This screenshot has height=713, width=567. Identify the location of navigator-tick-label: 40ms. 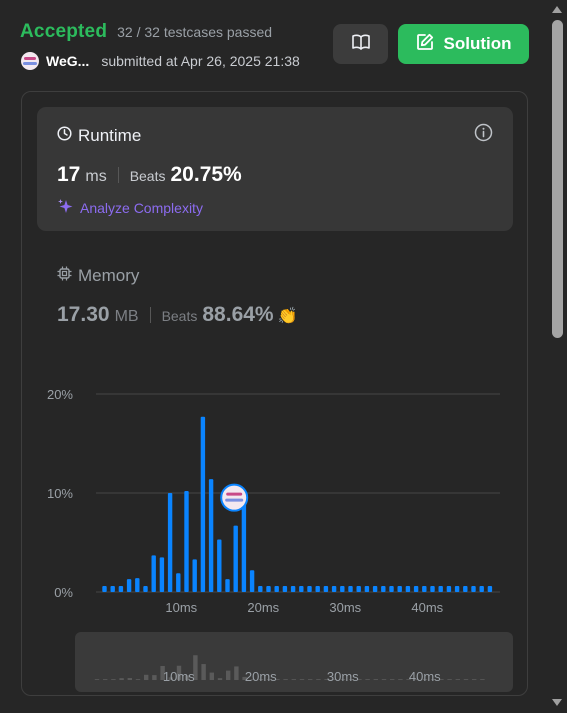
(425, 676).